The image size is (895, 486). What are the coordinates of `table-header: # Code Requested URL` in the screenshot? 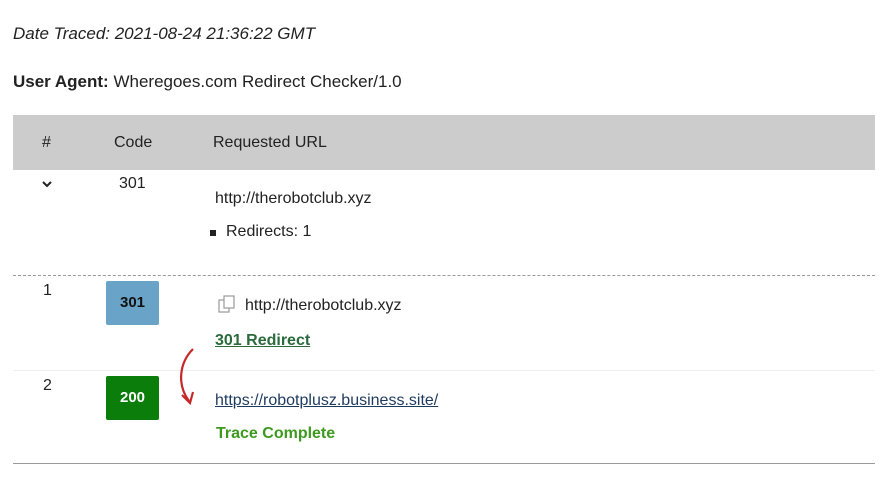 It's located at (444, 142).